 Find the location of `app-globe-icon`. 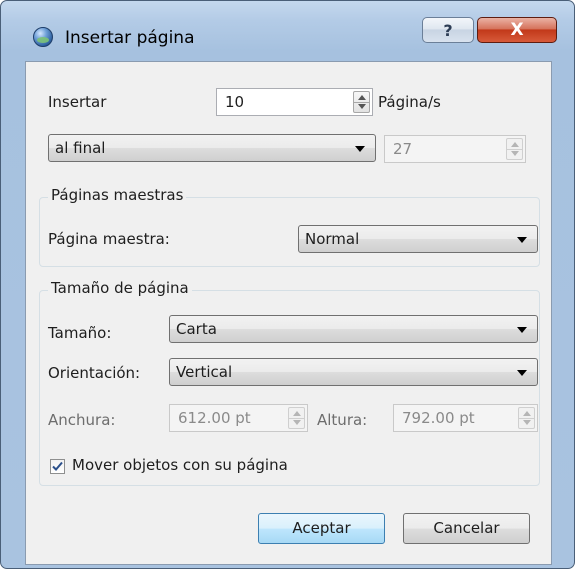

app-globe-icon is located at coordinates (43, 37).